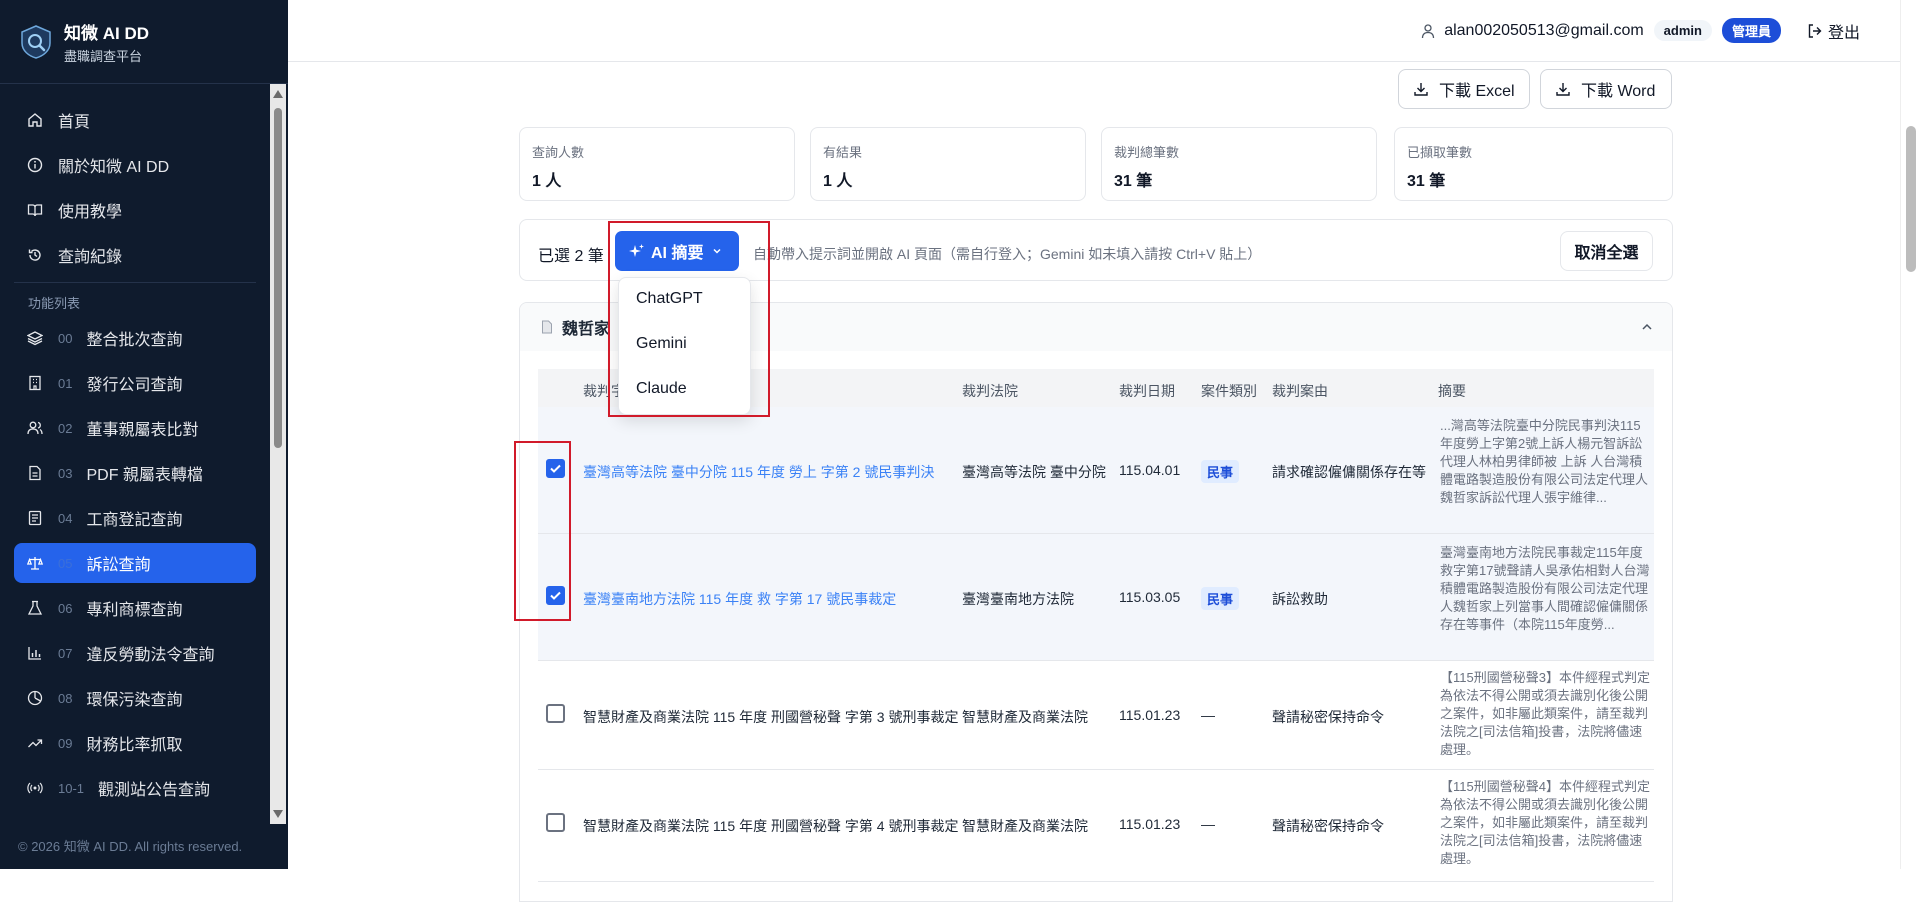  I want to click on sidebar-item-home: 首頁, so click(135, 120).